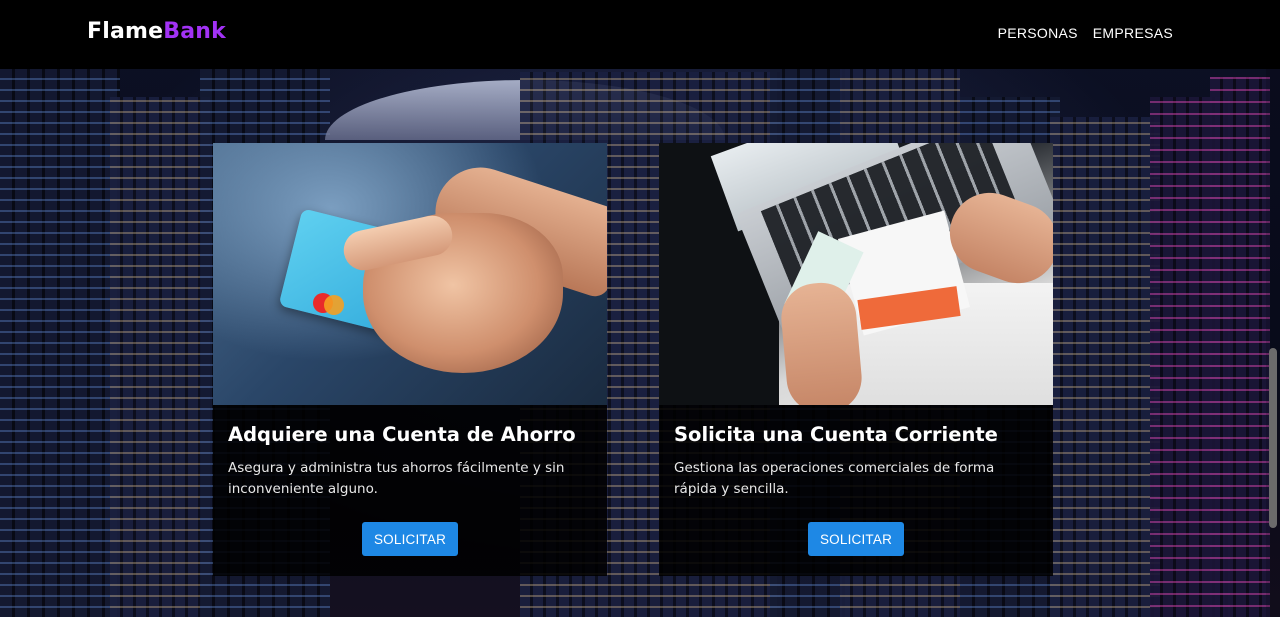 The width and height of the screenshot is (1280, 617). I want to click on brand-logo: FlameBank, so click(156, 31).